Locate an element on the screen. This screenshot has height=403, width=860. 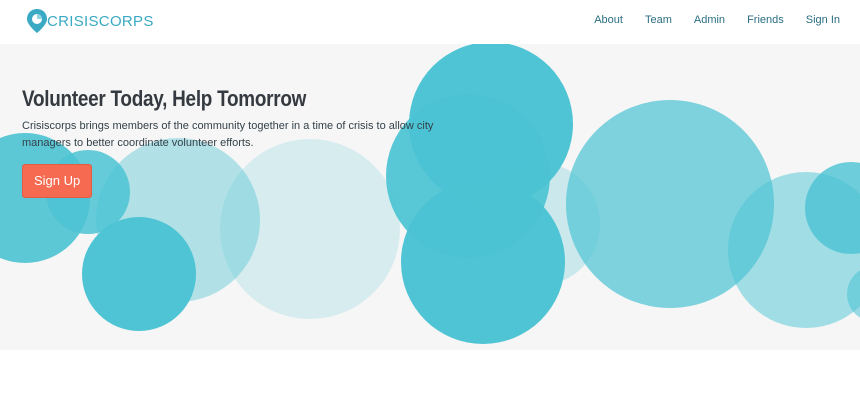
brand-logo: CRISISCORPS is located at coordinates (90, 21).